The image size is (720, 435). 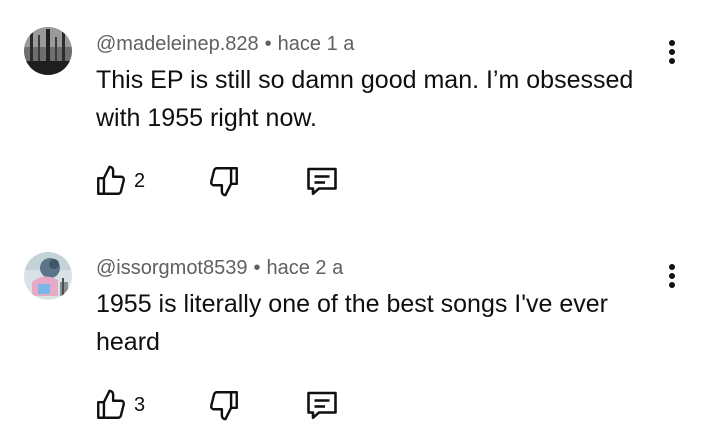 What do you see at coordinates (171, 268) in the screenshot?
I see `author-name: @issorgmot8539` at bounding box center [171, 268].